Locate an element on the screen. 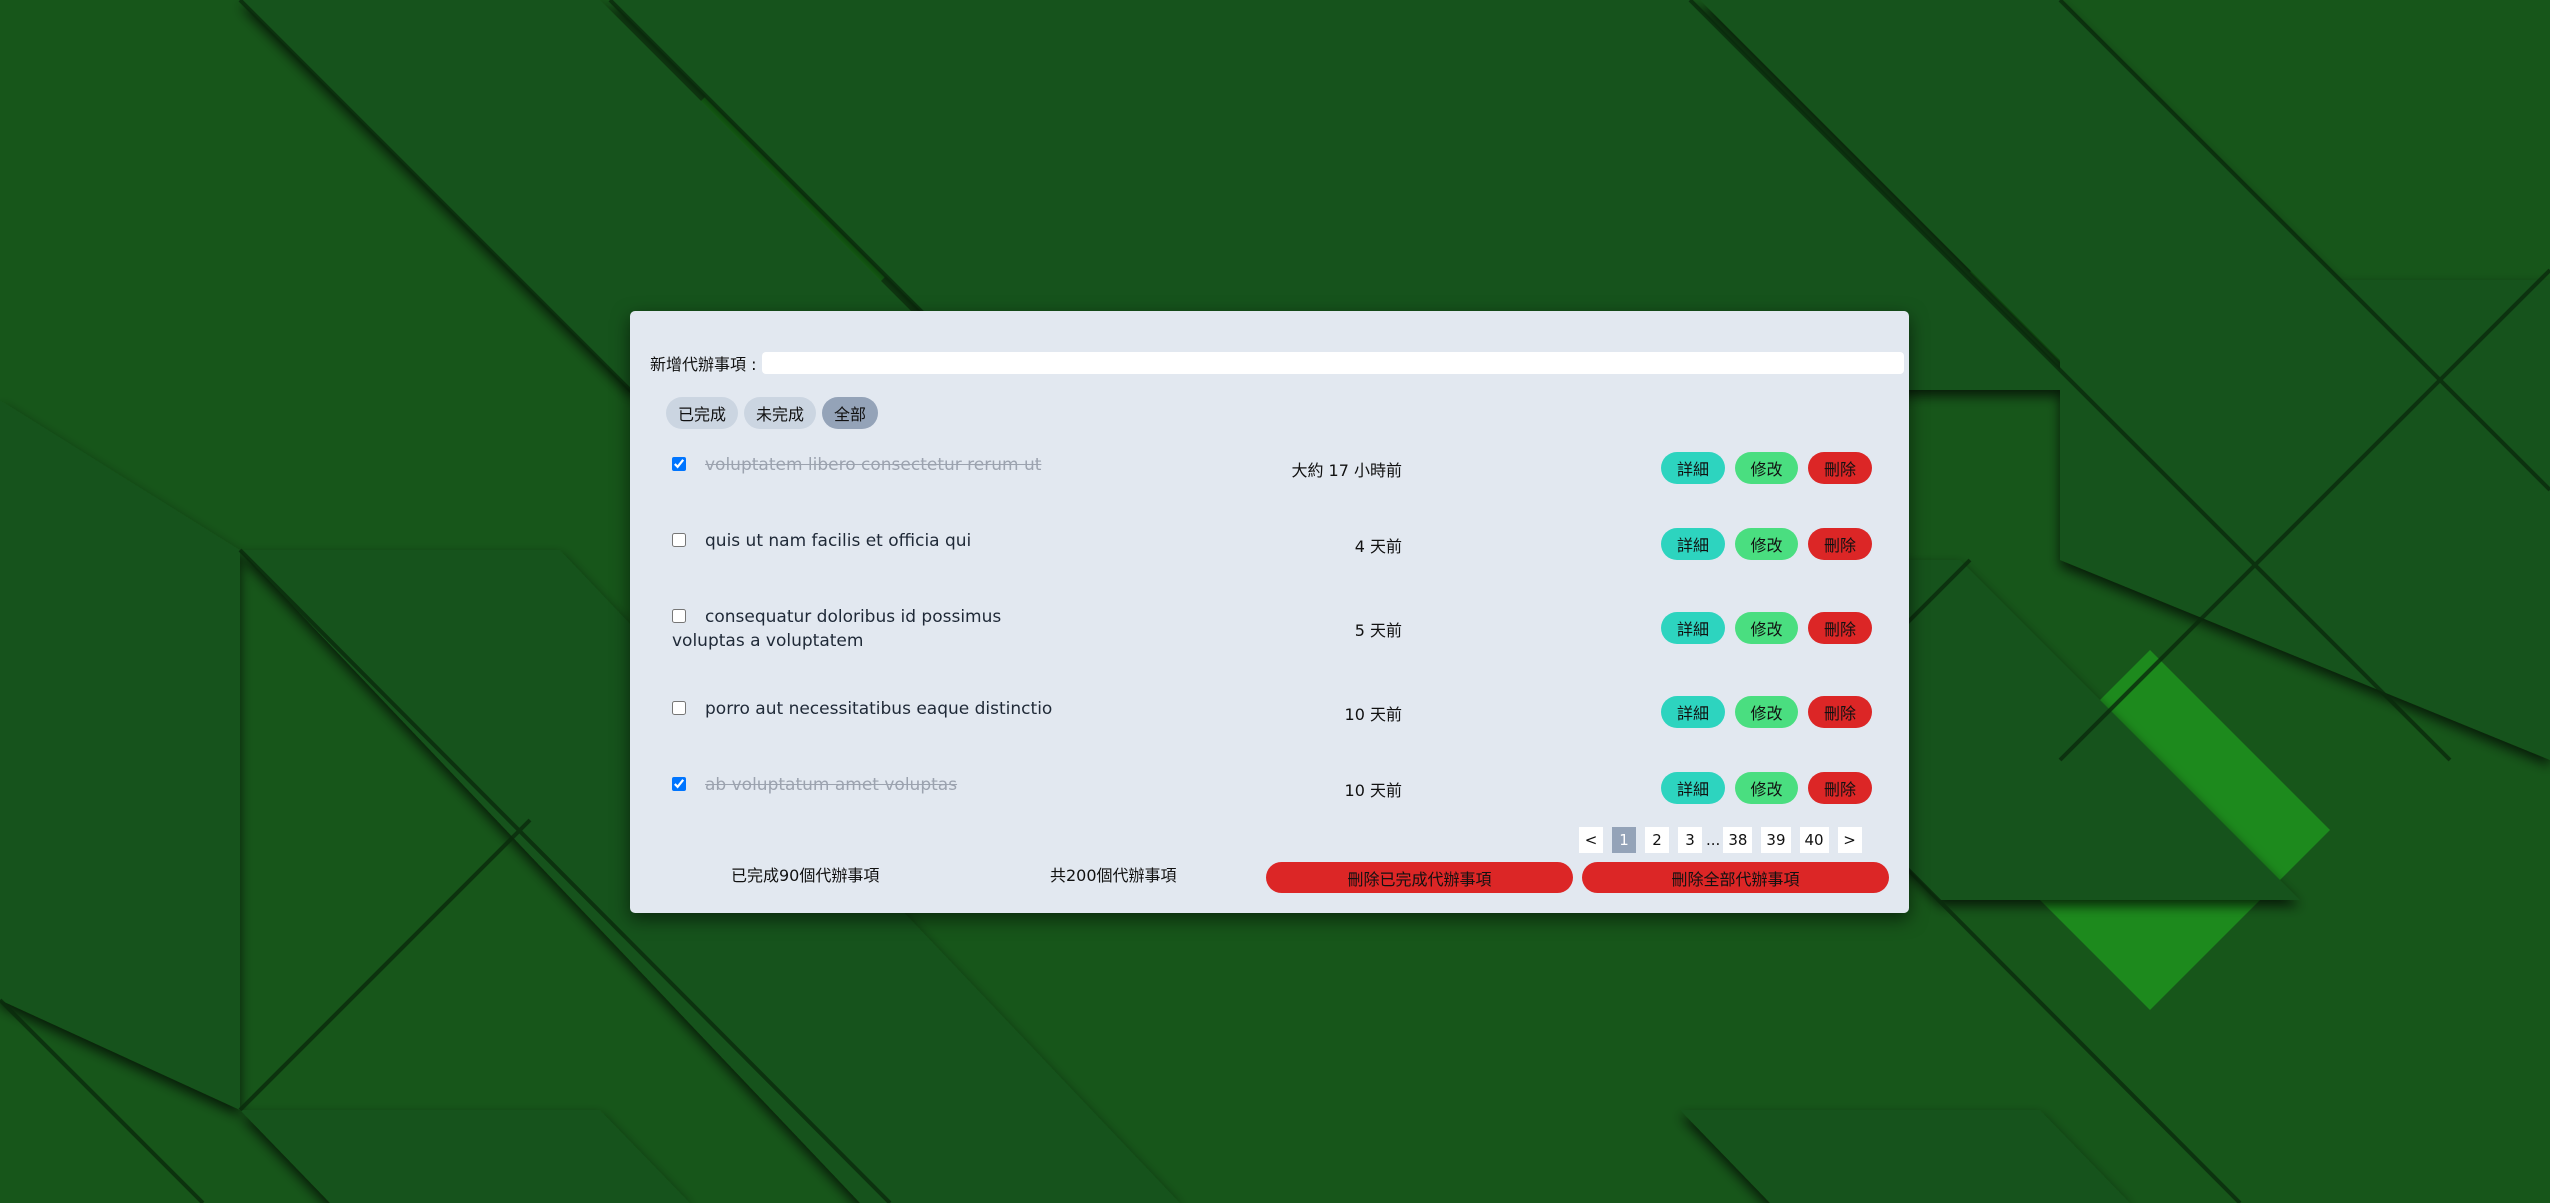 The image size is (2550, 1203). page-button: 3 is located at coordinates (1690, 840).